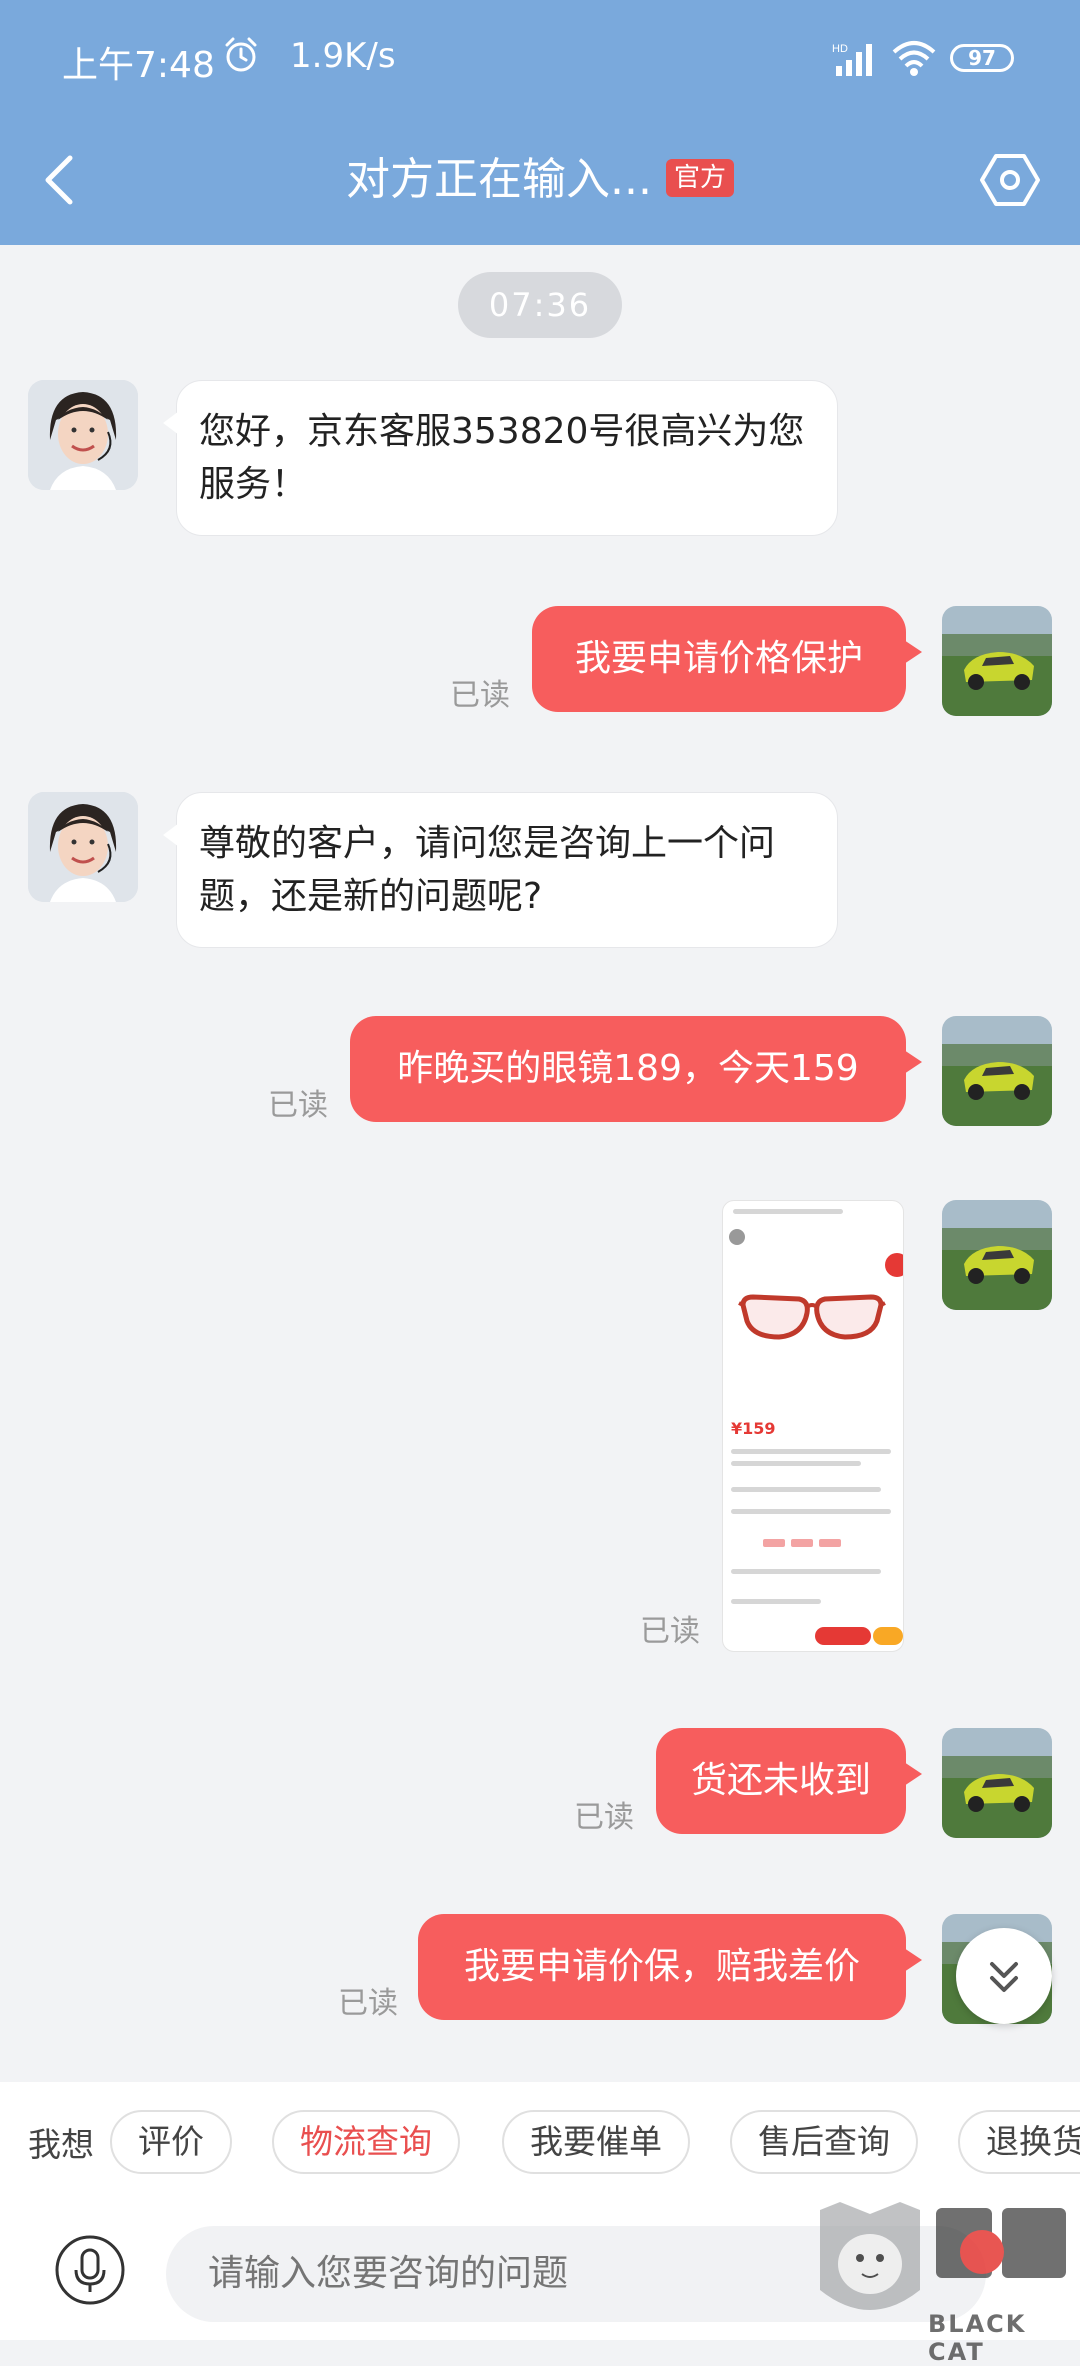 The image size is (1080, 2366). Describe the element at coordinates (852, 59) in the screenshot. I see `signal-icon: HD` at that location.